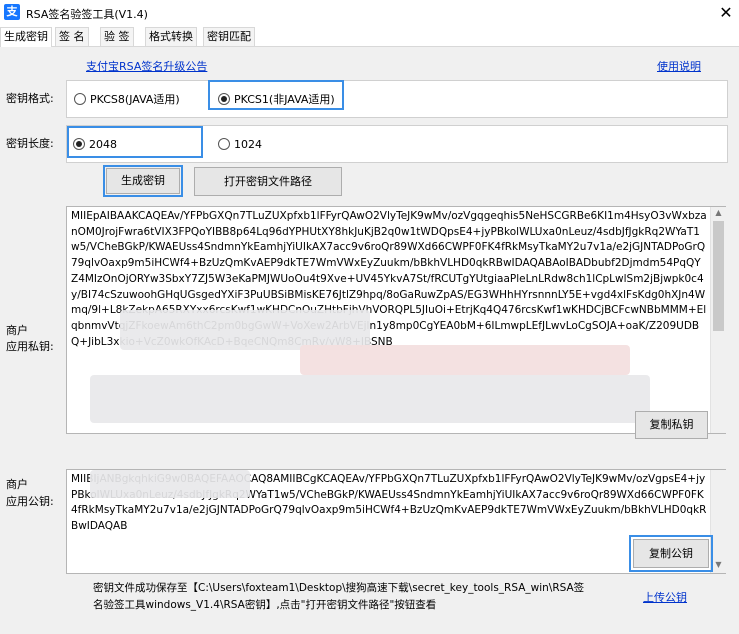  I want to click on radio-pkcs1: PKCS1(非JAVA适用), so click(276, 99).